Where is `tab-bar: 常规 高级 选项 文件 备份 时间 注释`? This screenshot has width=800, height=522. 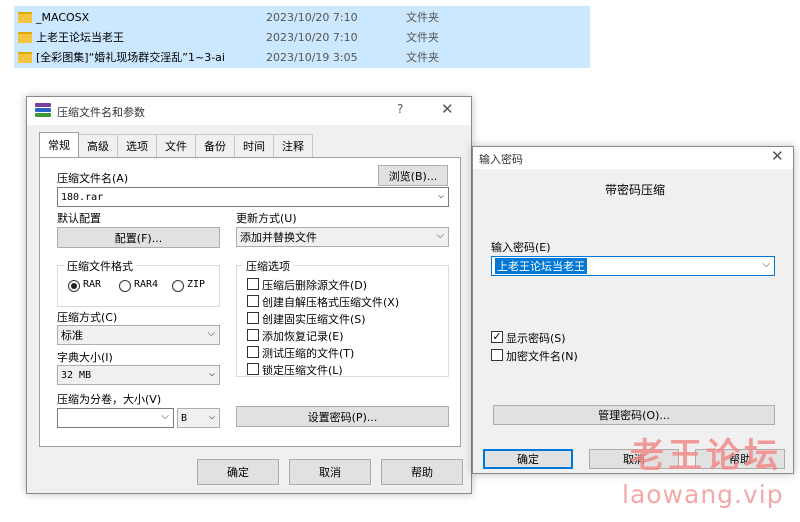
tab-bar: 常规 高级 选项 文件 备份 时间 注释 is located at coordinates (176, 145).